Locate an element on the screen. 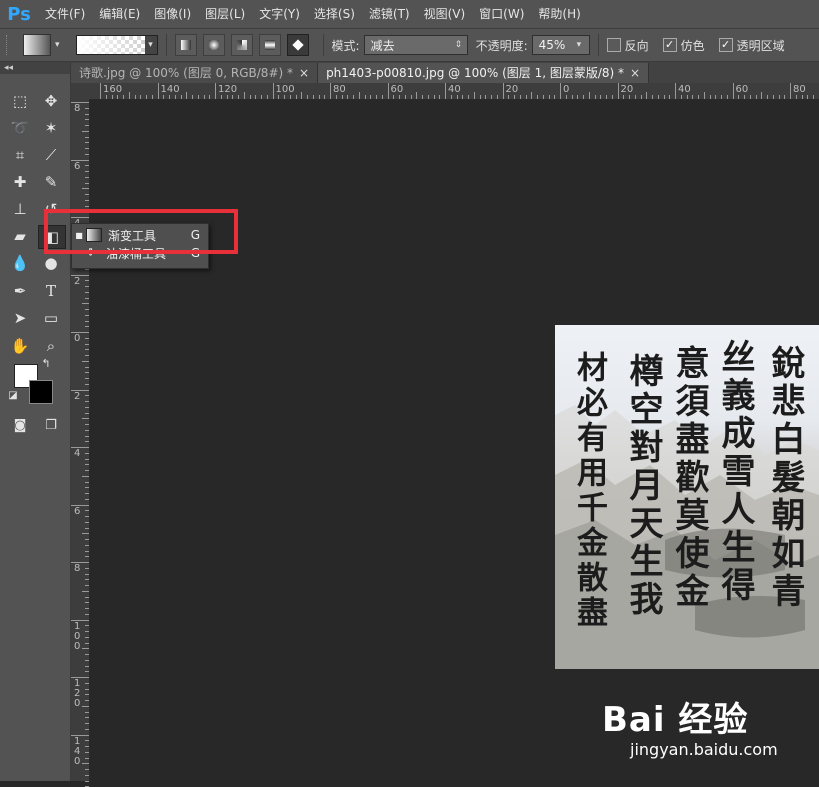  menu-type: 文字(Y) is located at coordinates (279, 14).